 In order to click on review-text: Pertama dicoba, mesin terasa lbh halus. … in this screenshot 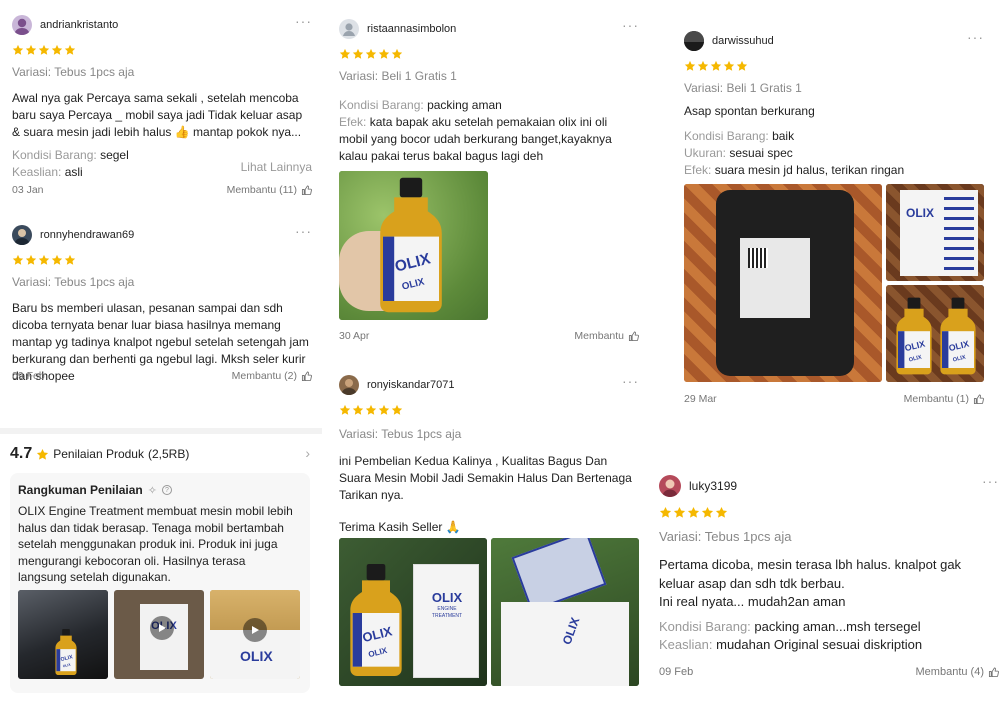, I will do `click(810, 574)`.